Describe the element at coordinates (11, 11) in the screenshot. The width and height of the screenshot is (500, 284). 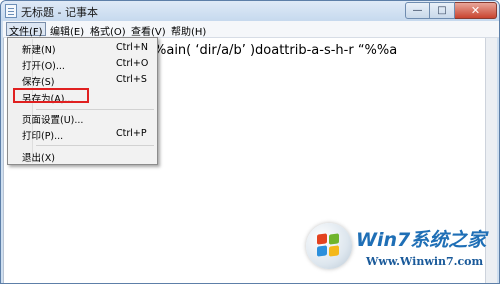
I see `notepad-app-icon` at that location.